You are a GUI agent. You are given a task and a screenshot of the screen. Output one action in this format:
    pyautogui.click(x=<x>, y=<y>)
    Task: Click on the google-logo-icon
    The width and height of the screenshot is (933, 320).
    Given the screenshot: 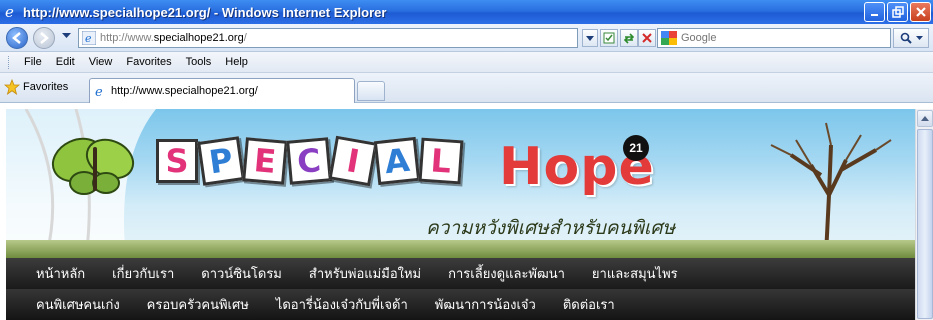 What is the action you would take?
    pyautogui.click(x=669, y=38)
    